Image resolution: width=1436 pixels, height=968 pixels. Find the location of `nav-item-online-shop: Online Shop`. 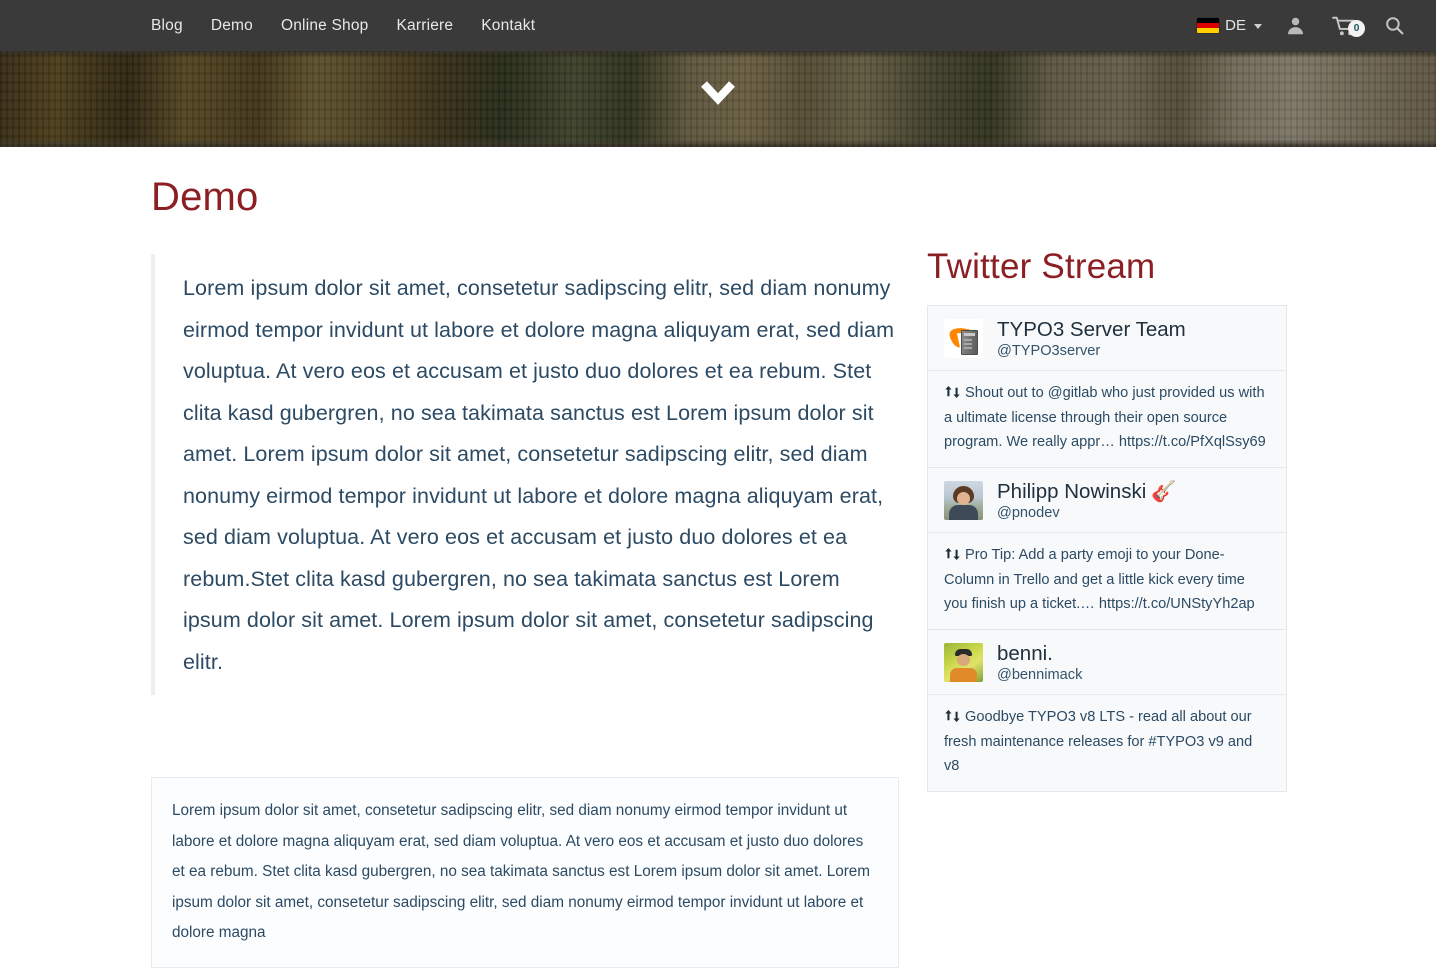

nav-item-online-shop: Online Shop is located at coordinates (325, 25).